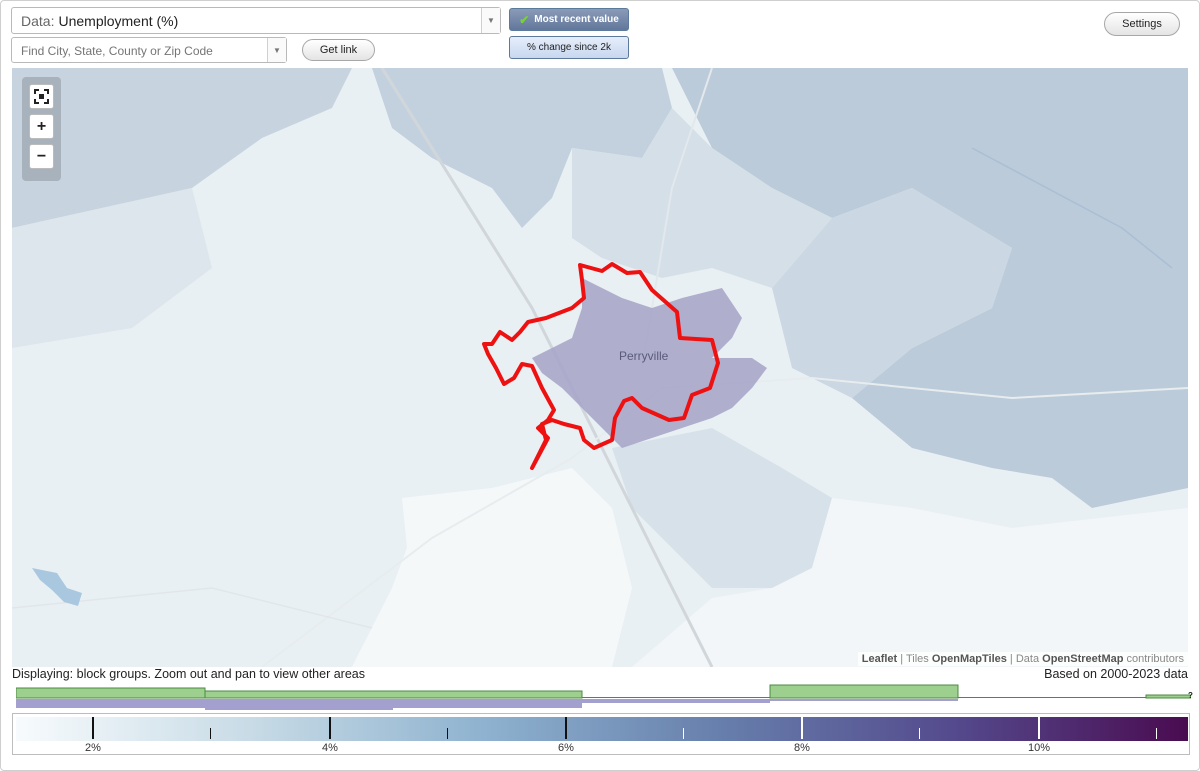  I want to click on change-since-2k-toggle: % change since 2k, so click(569, 47).